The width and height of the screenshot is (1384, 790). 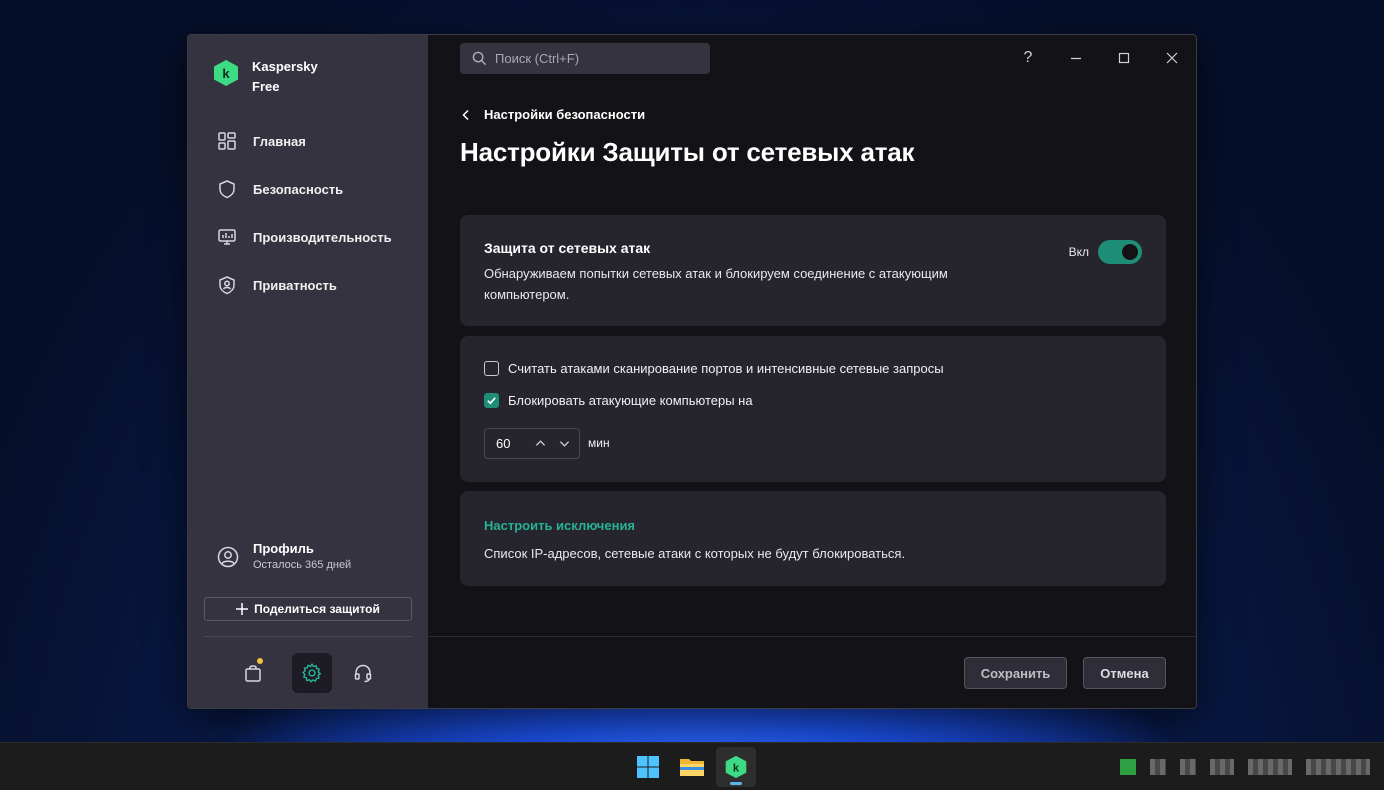 I want to click on protection-toggle-group: Вкл, so click(x=1105, y=252).